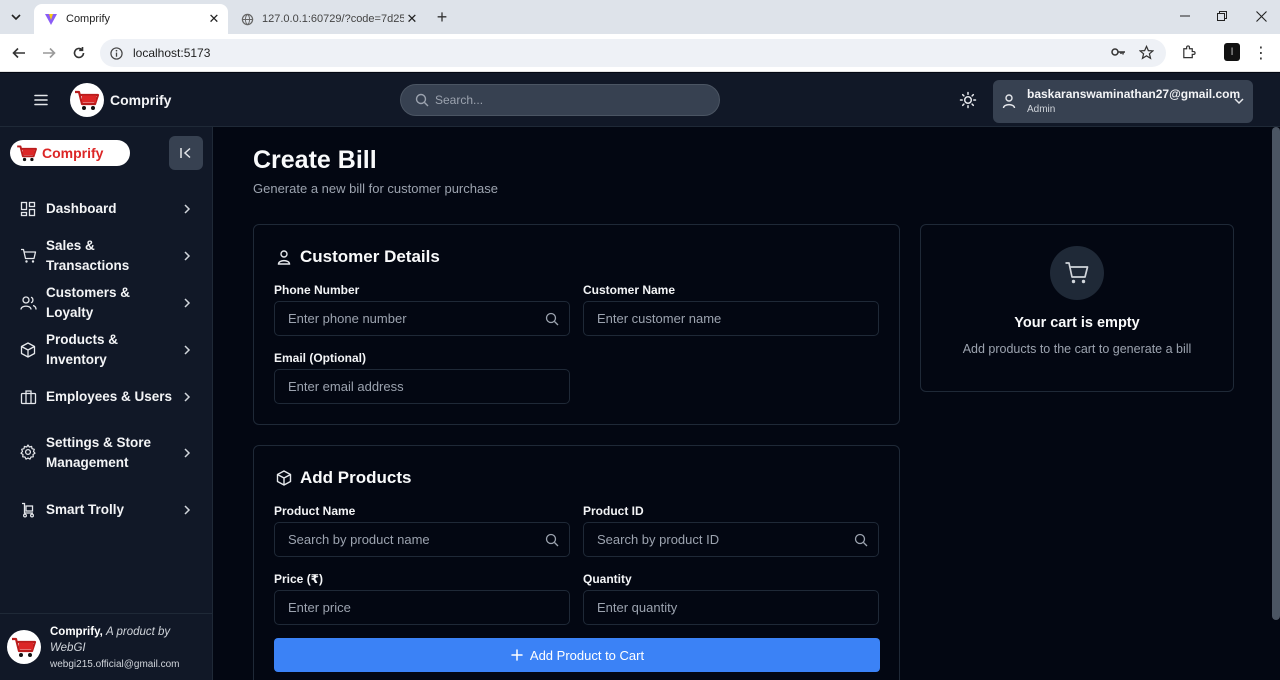  Describe the element at coordinates (115, 664) in the screenshot. I see `footer-email: webgi215.official@gmail.com` at that location.